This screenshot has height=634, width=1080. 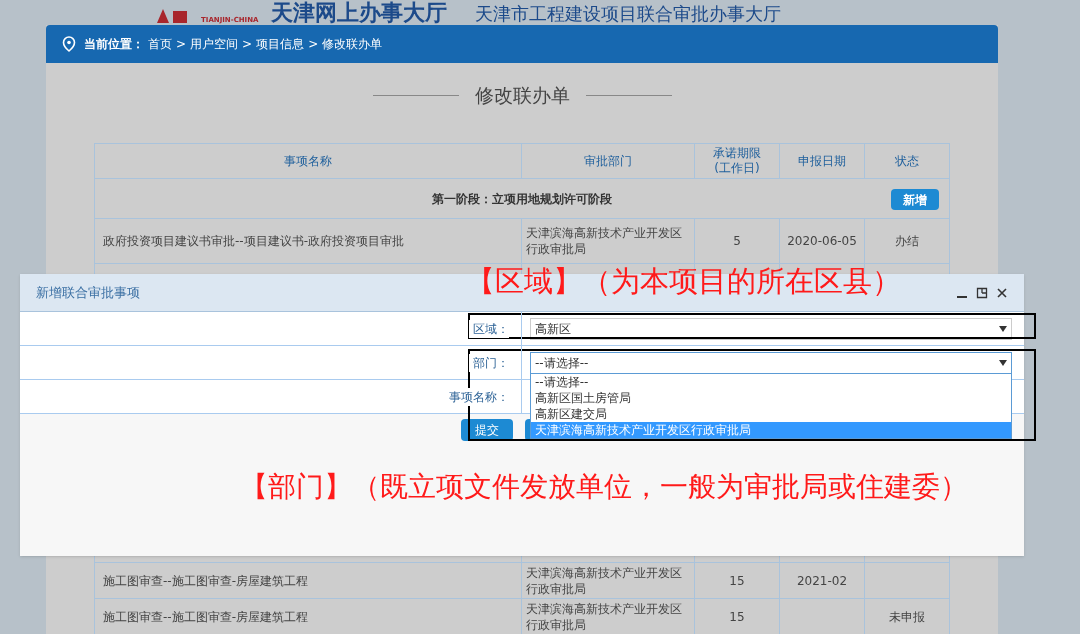 I want to click on dialog-title: 新增联合审批事项, so click(x=88, y=292).